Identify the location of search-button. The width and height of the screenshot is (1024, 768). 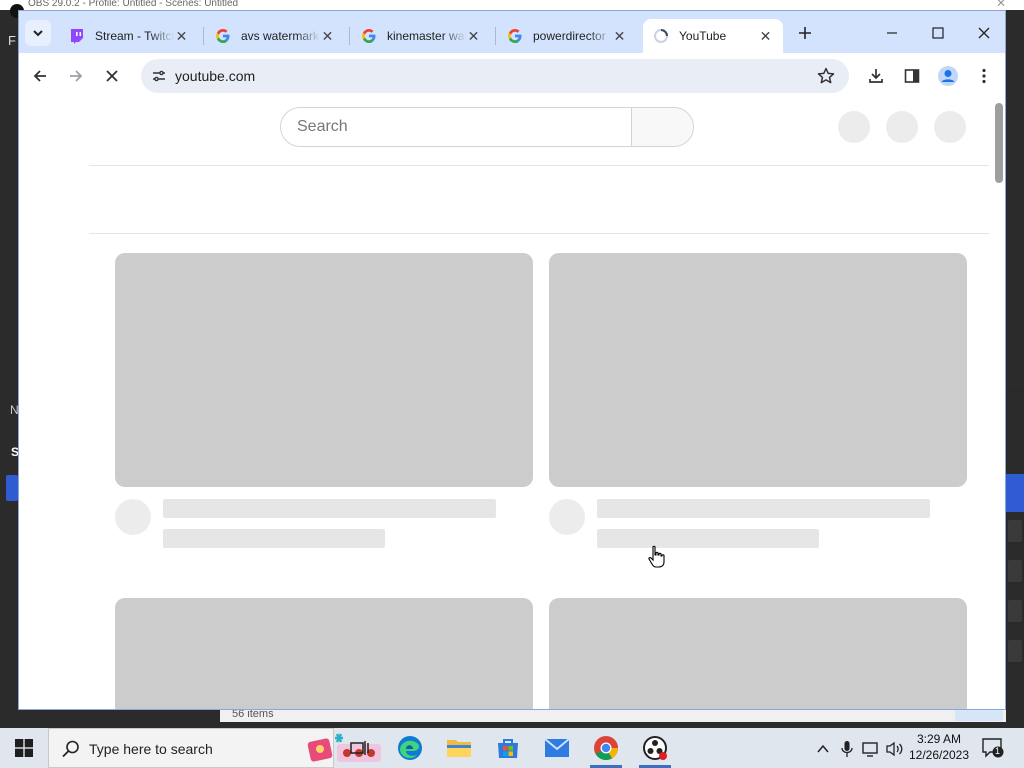
(662, 127).